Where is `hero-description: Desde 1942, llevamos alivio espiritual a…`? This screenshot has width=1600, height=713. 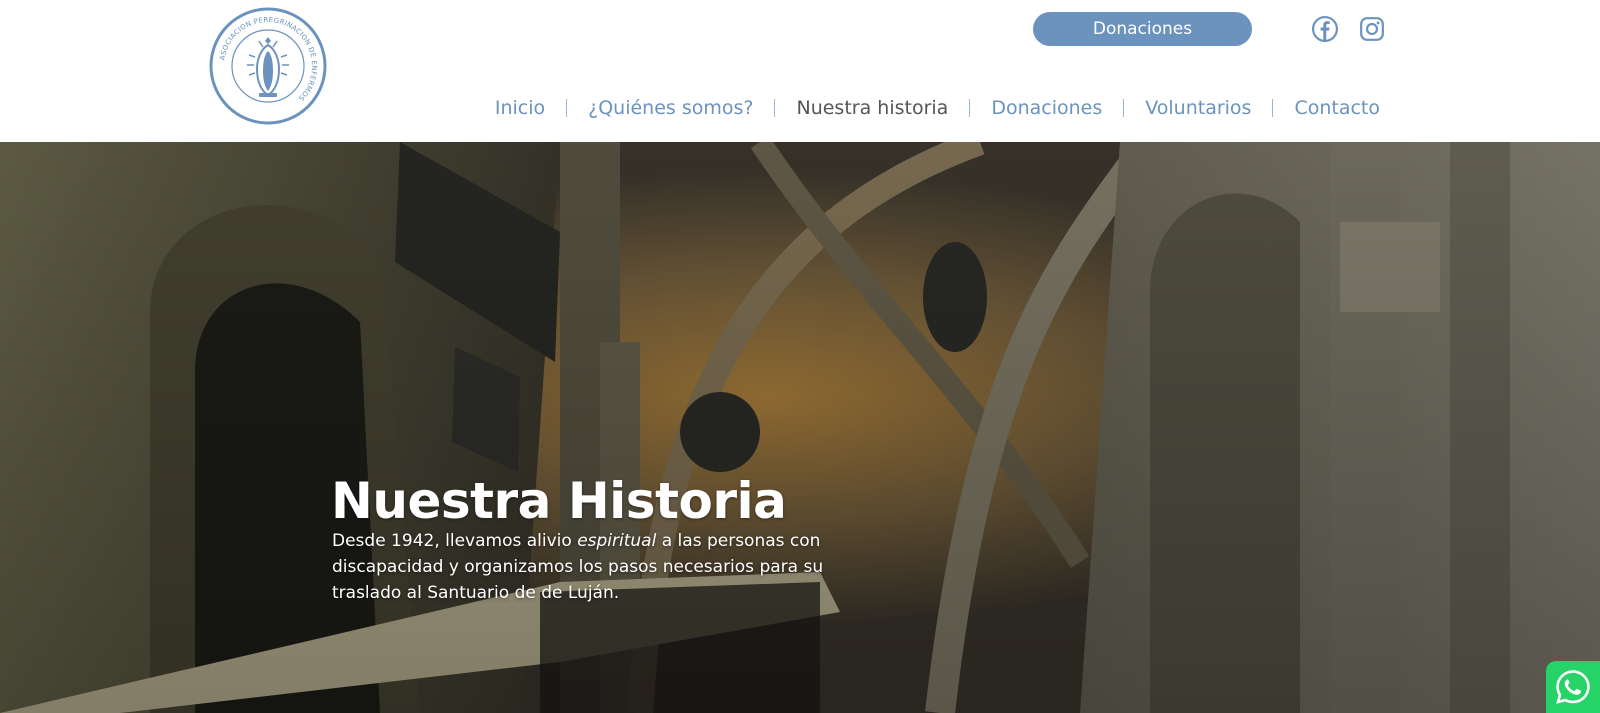
hero-description: Desde 1942, llevamos alivio espiritual a… is located at coordinates (578, 567).